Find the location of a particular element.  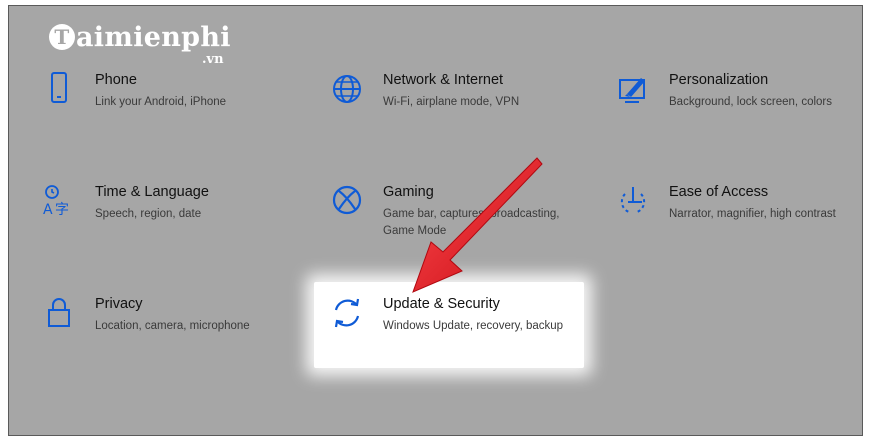

tile-desc: Windows Update, recovery, backup is located at coordinates (473, 326).